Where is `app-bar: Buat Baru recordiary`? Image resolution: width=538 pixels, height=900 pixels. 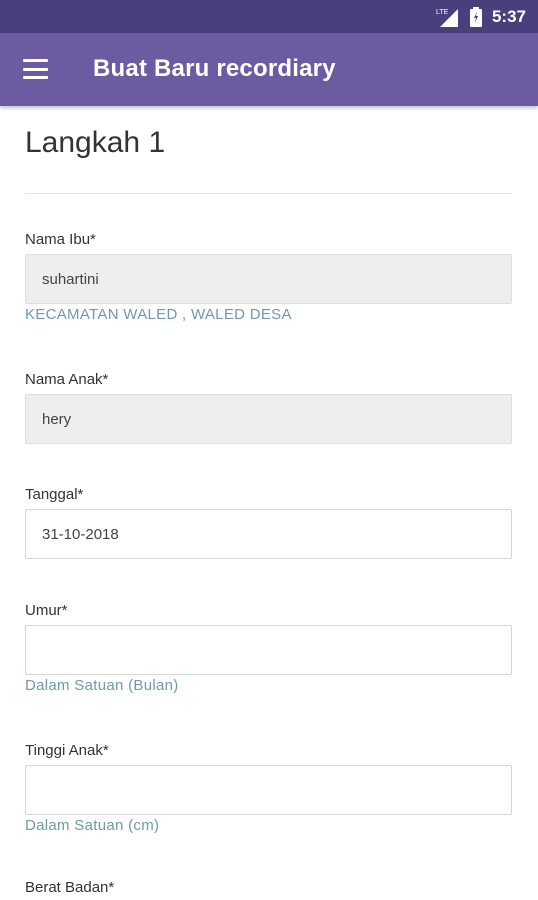 app-bar: Buat Baru recordiary is located at coordinates (269, 69).